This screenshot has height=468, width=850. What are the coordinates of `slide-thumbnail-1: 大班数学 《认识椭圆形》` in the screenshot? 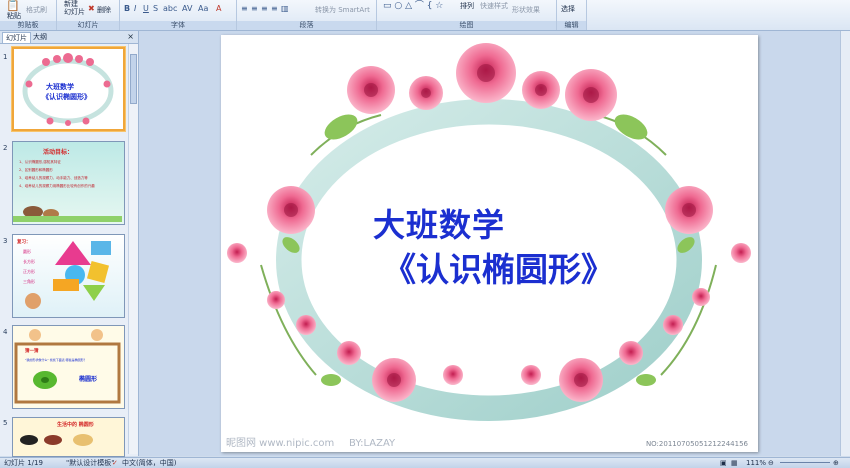 It's located at (68, 89).